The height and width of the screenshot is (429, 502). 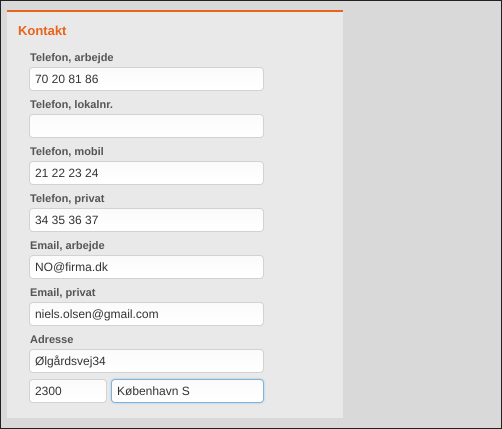 What do you see at coordinates (146, 267) in the screenshot?
I see `input-field: NO@firma.dk` at bounding box center [146, 267].